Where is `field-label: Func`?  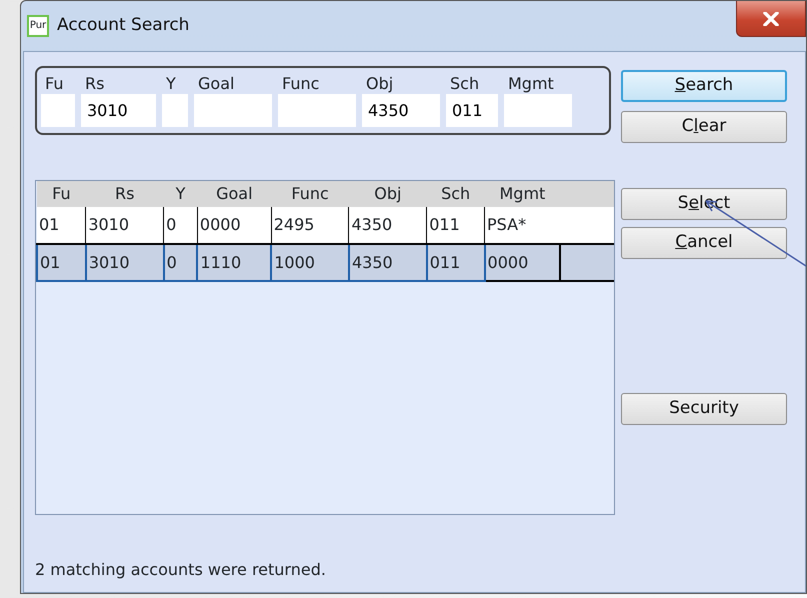 field-label: Func is located at coordinates (300, 84).